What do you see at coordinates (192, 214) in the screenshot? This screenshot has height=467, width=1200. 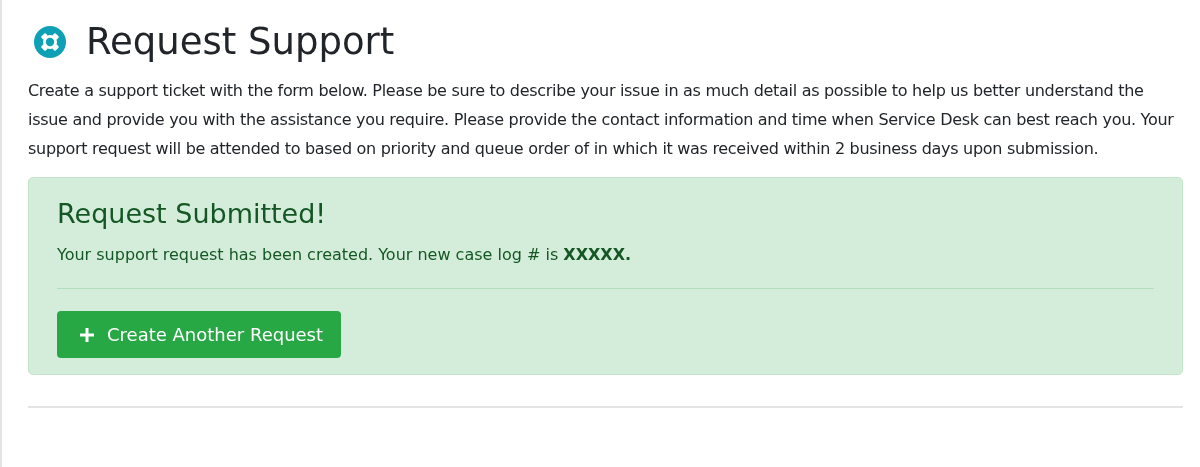 I see `alert-title: Request Submitted!` at bounding box center [192, 214].